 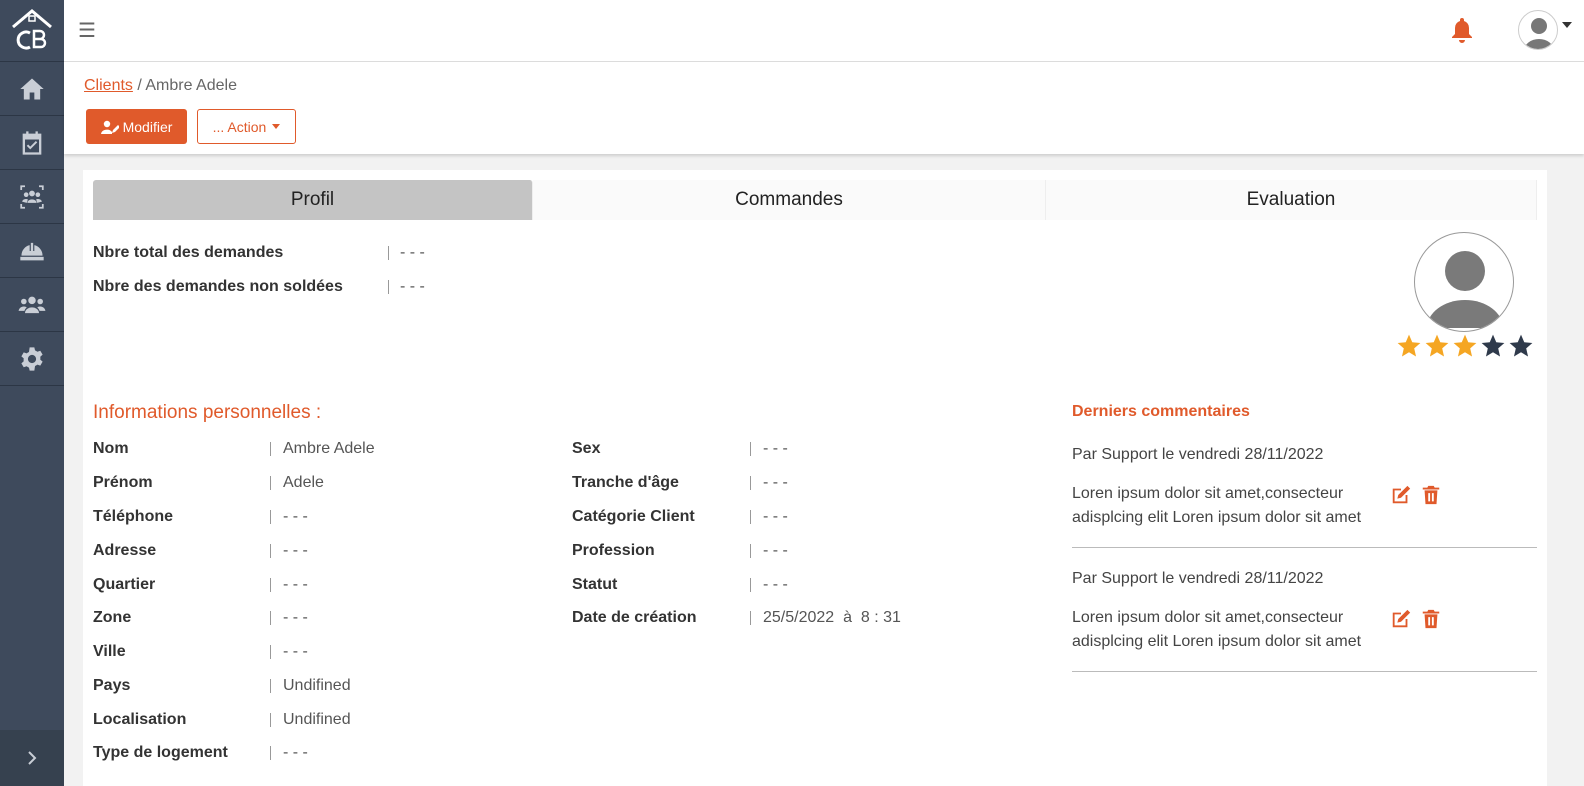 I want to click on tab-evaluation: Evaluation, so click(x=1291, y=200).